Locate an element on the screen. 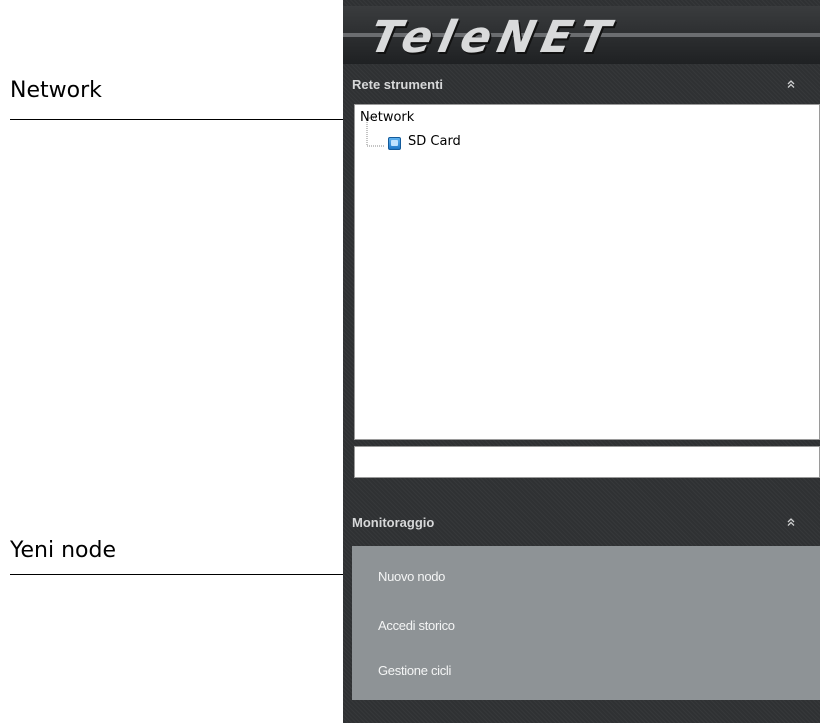 The width and height of the screenshot is (820, 723). telenet-logo: TeleNET is located at coordinates (493, 37).